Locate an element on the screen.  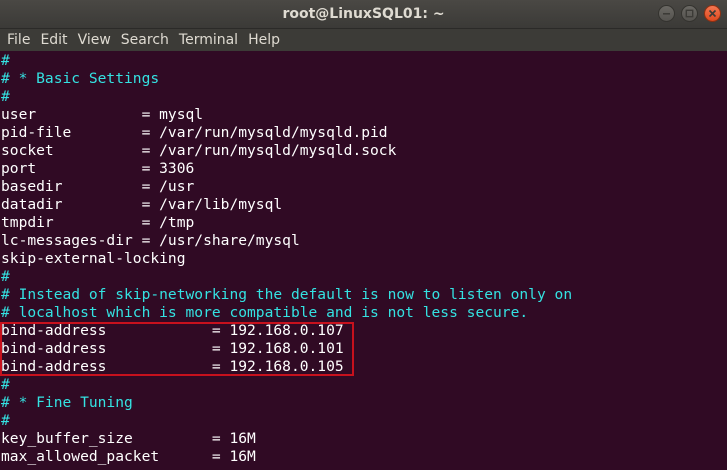
terminal-line: max_allowed_packet = 16M is located at coordinates (128, 456).